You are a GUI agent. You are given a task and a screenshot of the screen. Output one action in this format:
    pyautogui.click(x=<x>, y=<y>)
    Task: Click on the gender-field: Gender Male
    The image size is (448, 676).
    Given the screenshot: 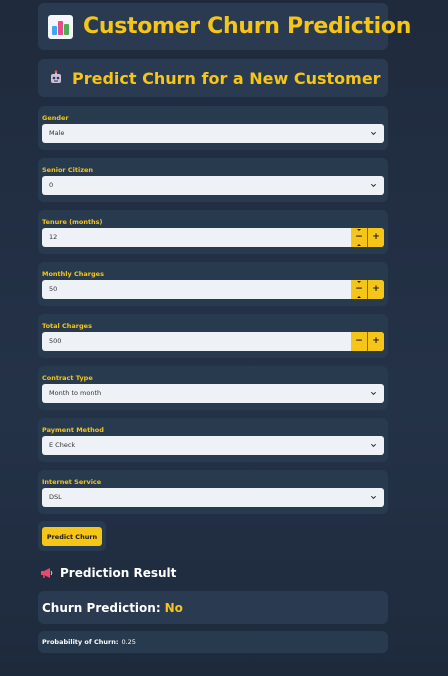 What is the action you would take?
    pyautogui.click(x=213, y=128)
    